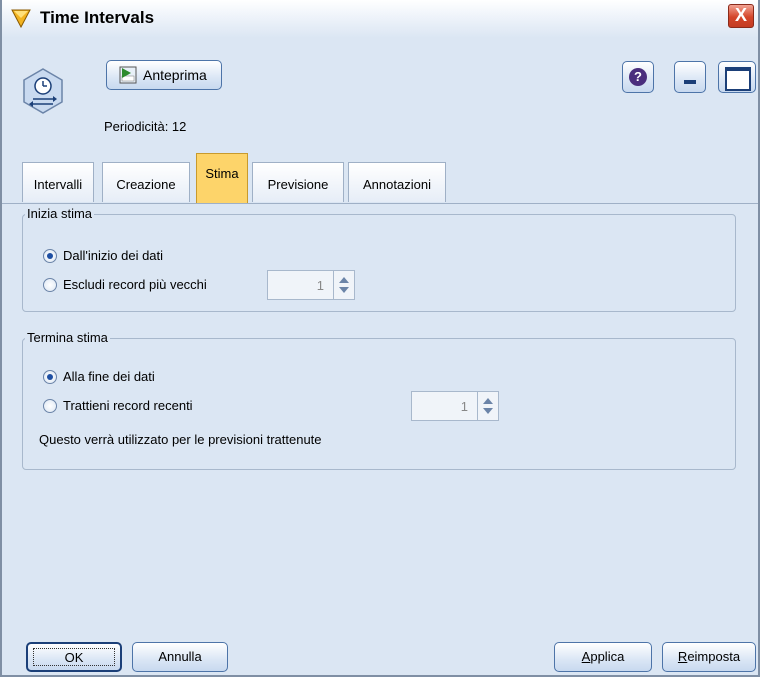 The image size is (760, 679). I want to click on hold-recent-spinner: 1, so click(455, 406).